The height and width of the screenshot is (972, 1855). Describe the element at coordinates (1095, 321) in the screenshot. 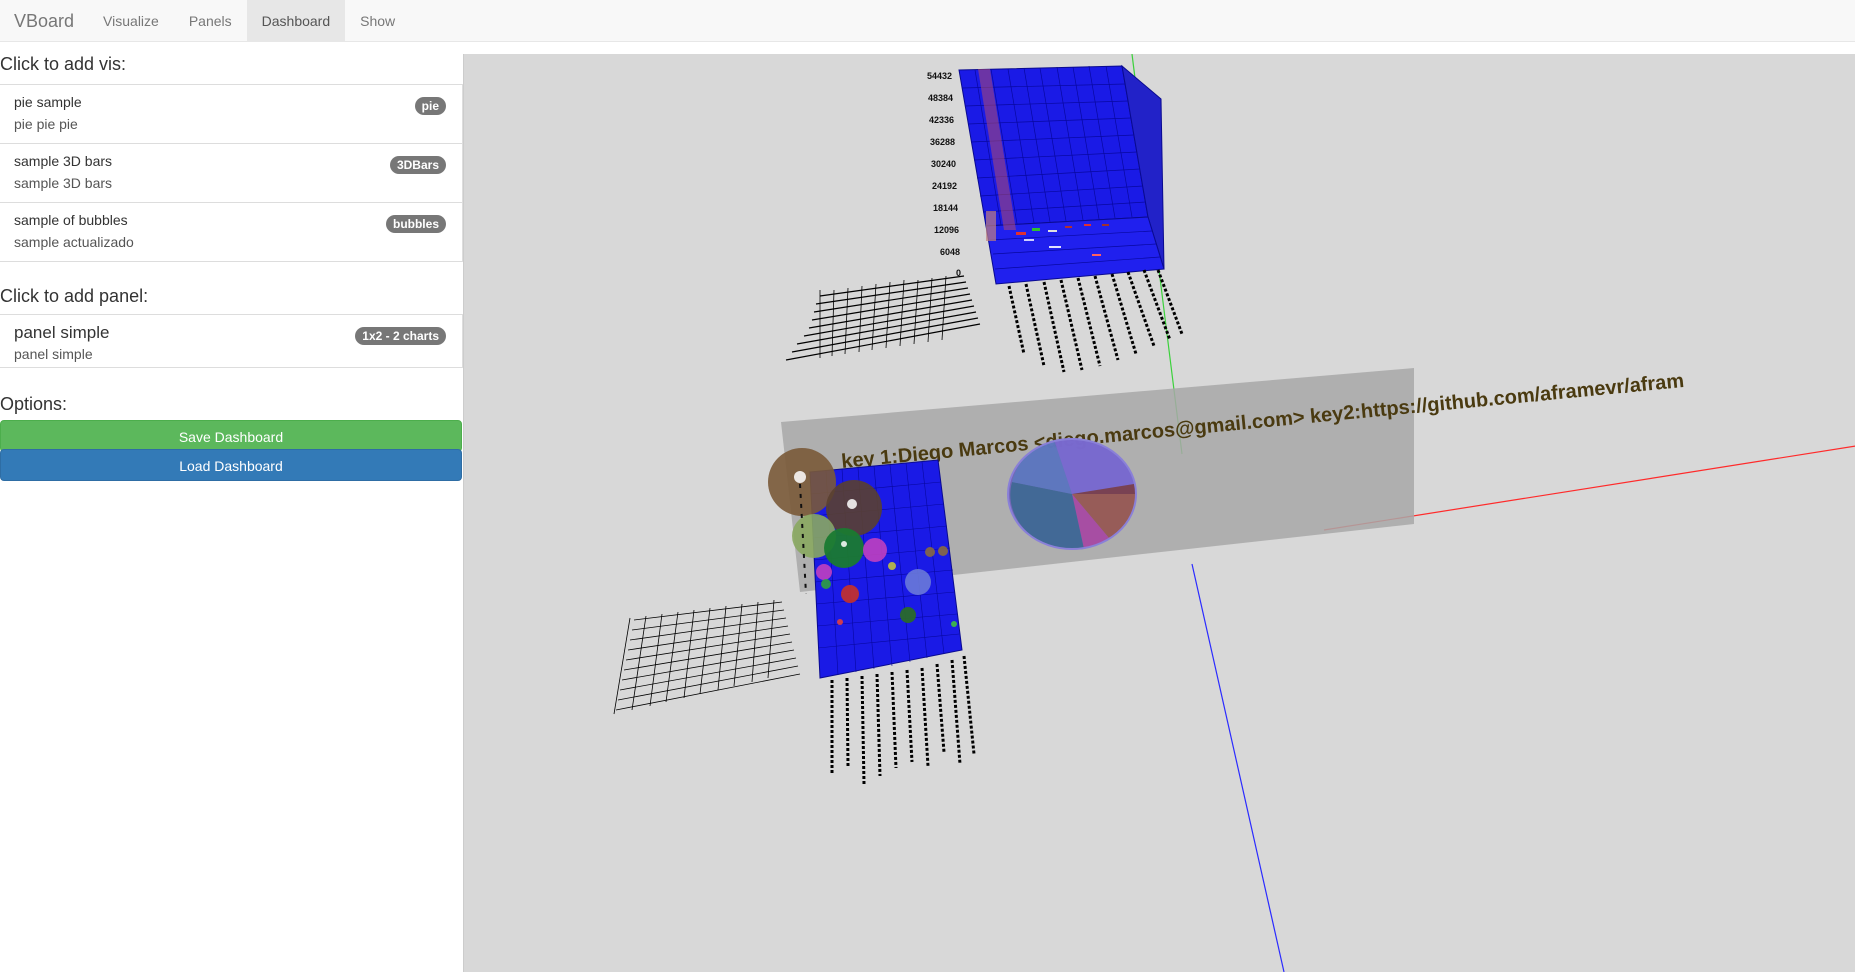

I see `bars-front-labels` at that location.